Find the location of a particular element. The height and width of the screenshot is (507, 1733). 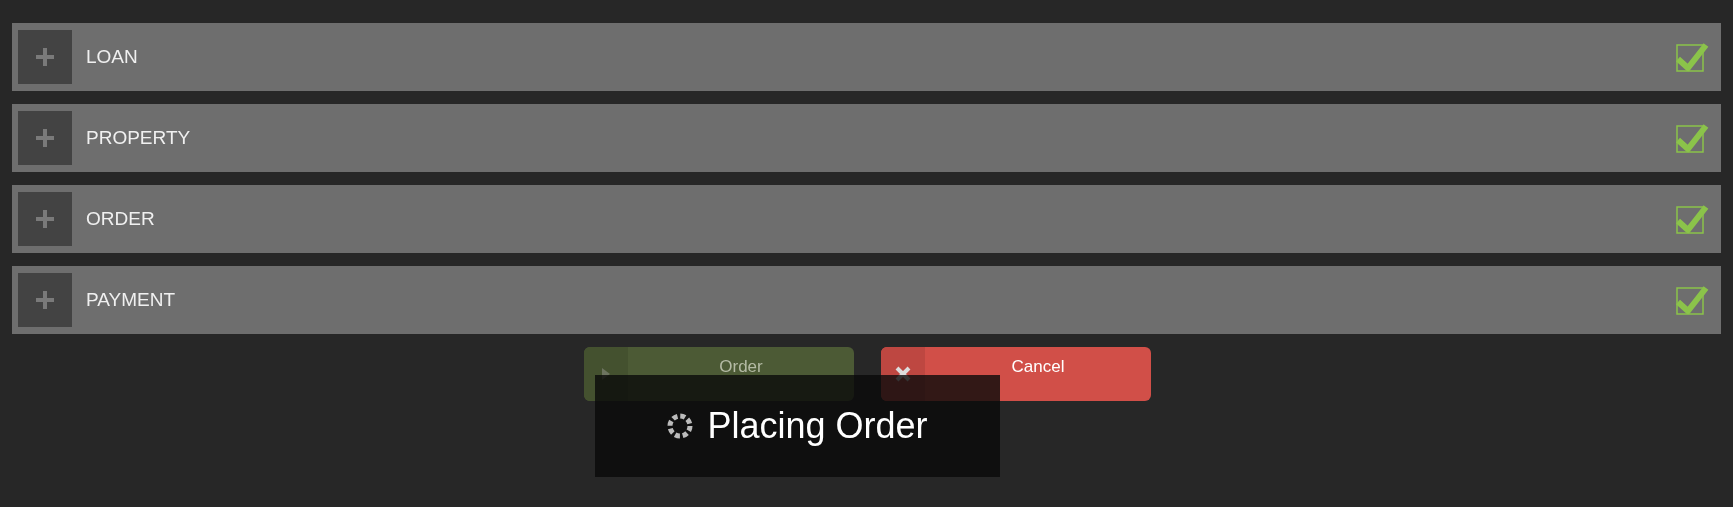

accordion-header: ORDER is located at coordinates (866, 219).